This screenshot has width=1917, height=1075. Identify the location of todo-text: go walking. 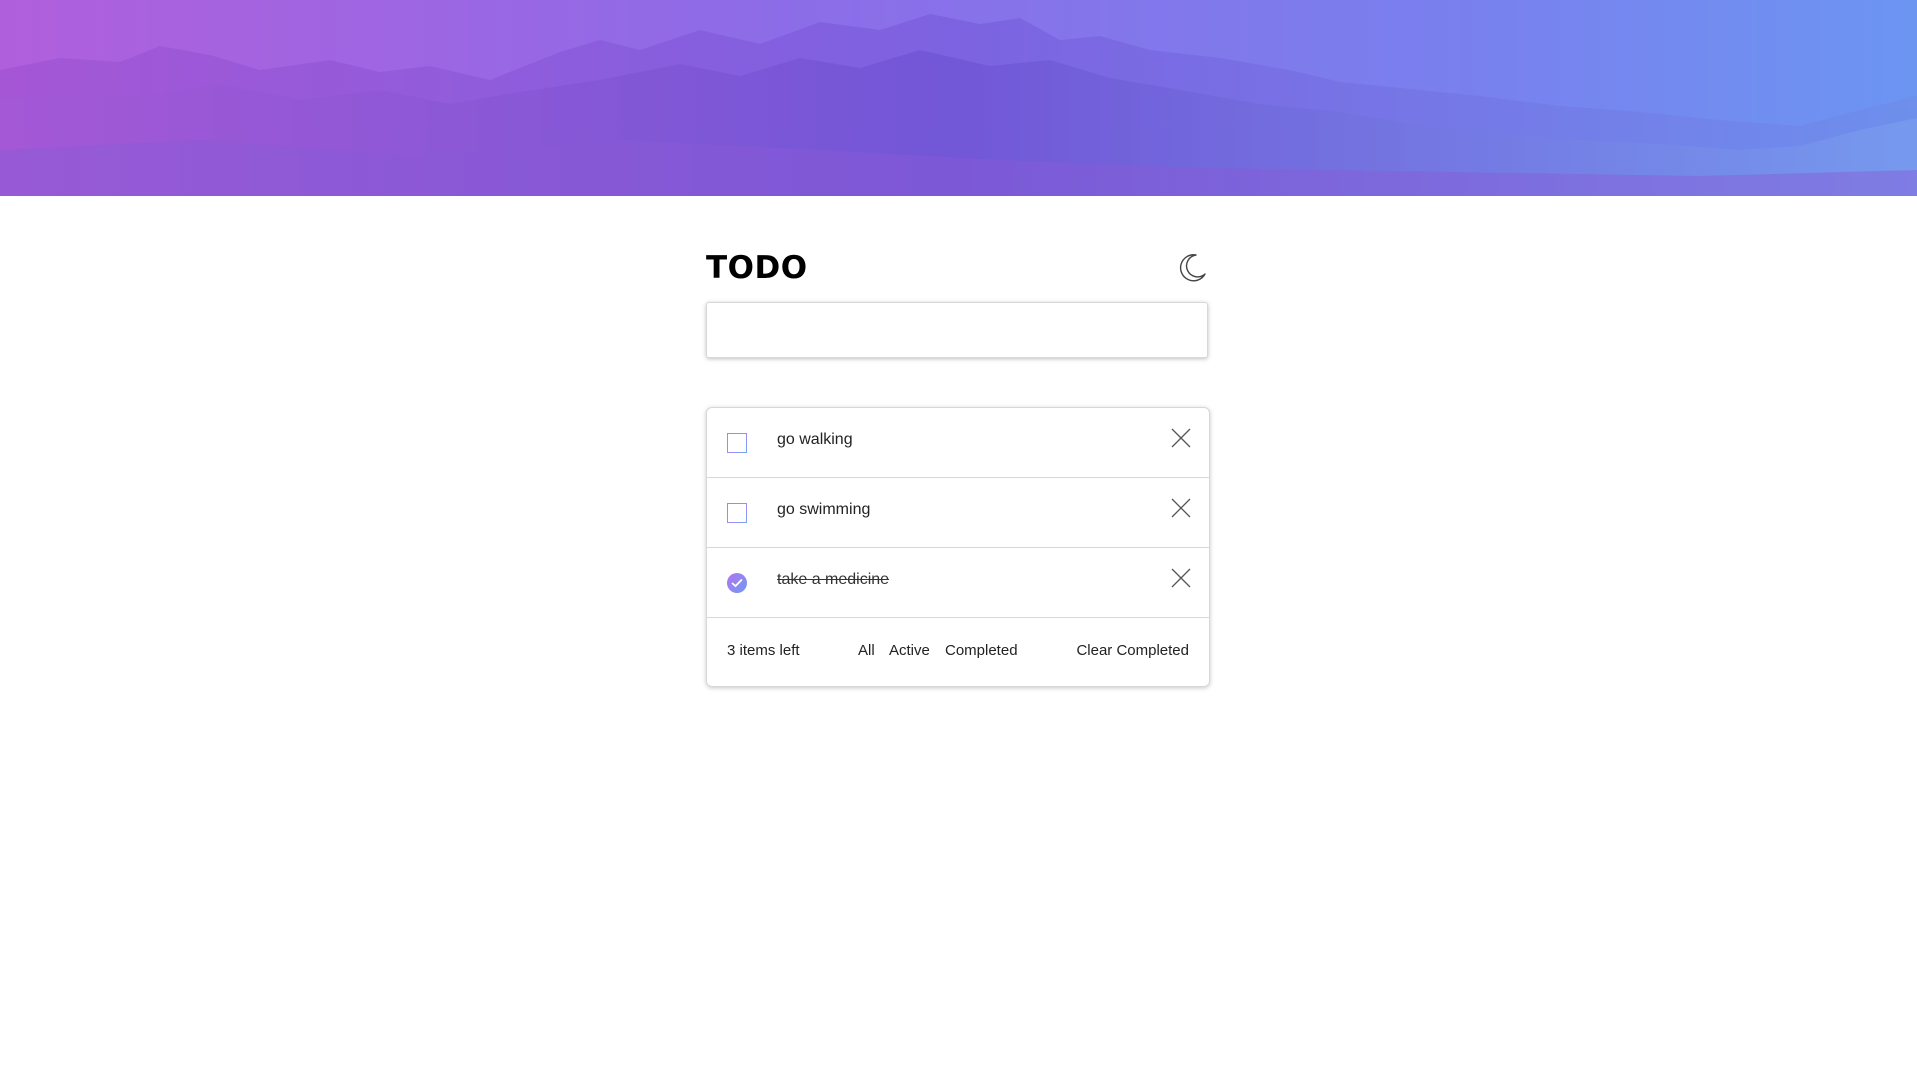
(815, 439).